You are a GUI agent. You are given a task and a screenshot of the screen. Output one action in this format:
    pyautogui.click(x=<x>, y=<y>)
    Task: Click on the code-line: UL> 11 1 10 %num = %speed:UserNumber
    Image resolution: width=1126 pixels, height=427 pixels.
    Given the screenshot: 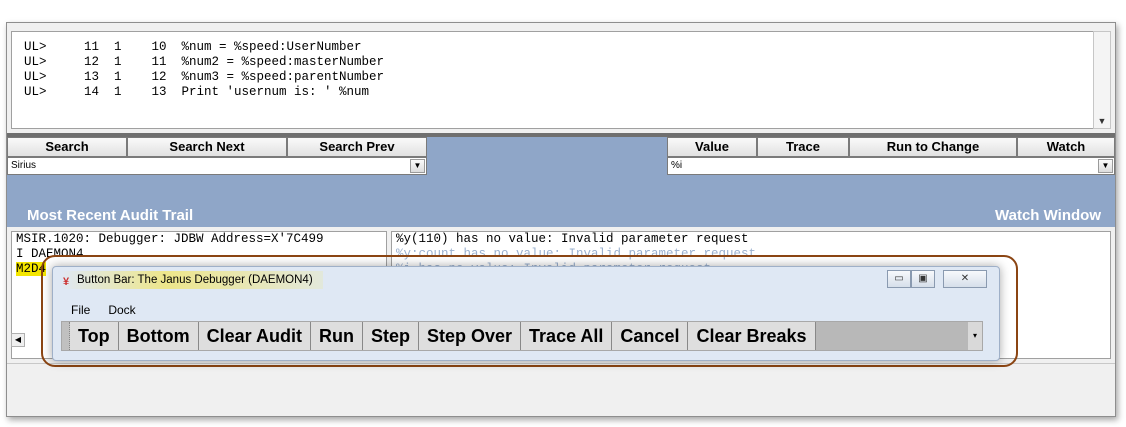 What is the action you would take?
    pyautogui.click(x=193, y=47)
    